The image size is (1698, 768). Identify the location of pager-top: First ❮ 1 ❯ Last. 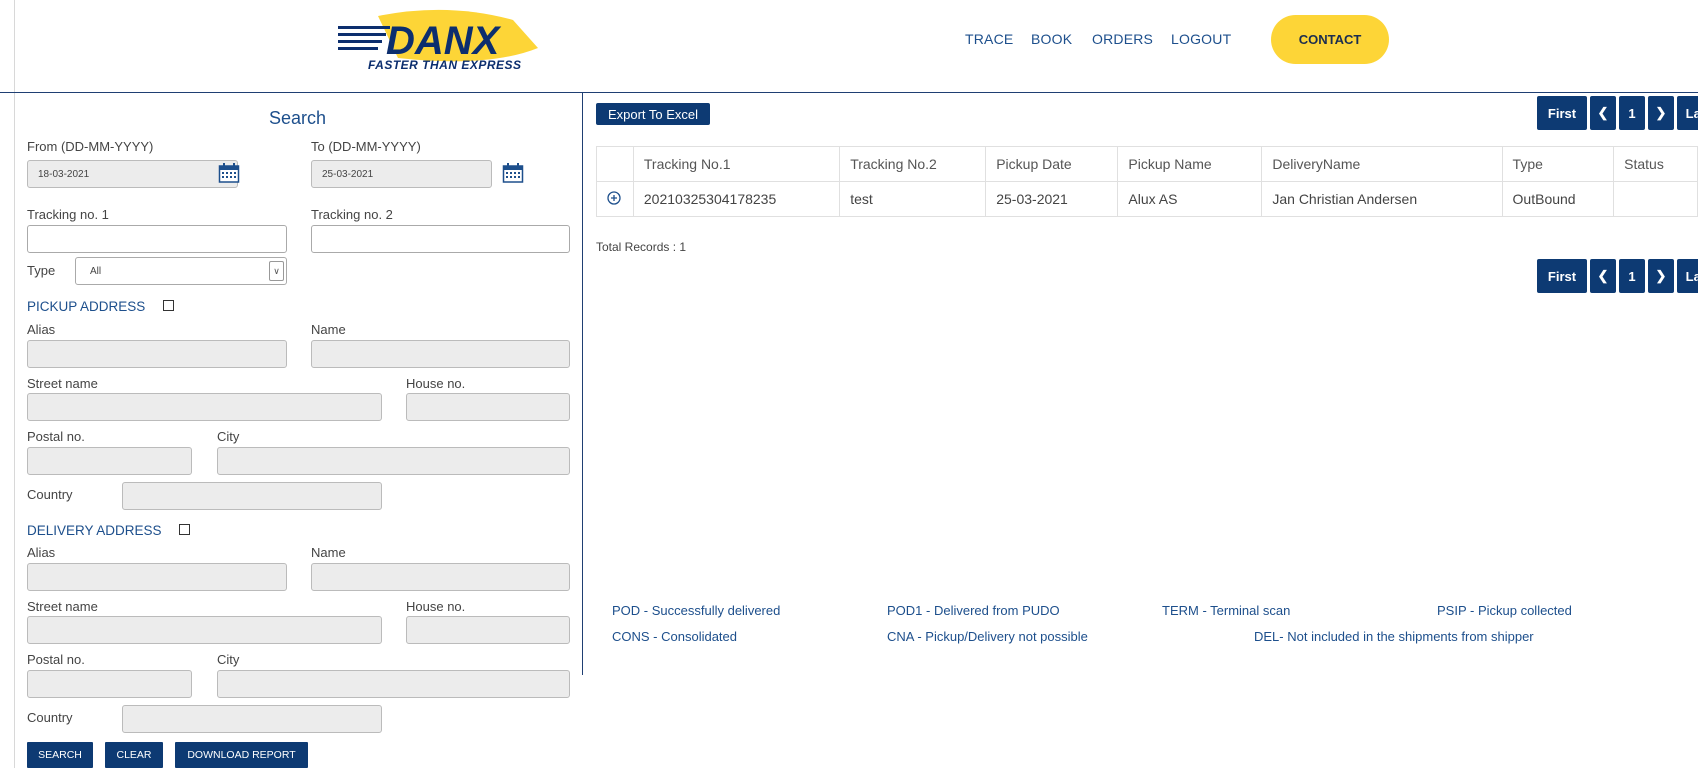
(1617, 113).